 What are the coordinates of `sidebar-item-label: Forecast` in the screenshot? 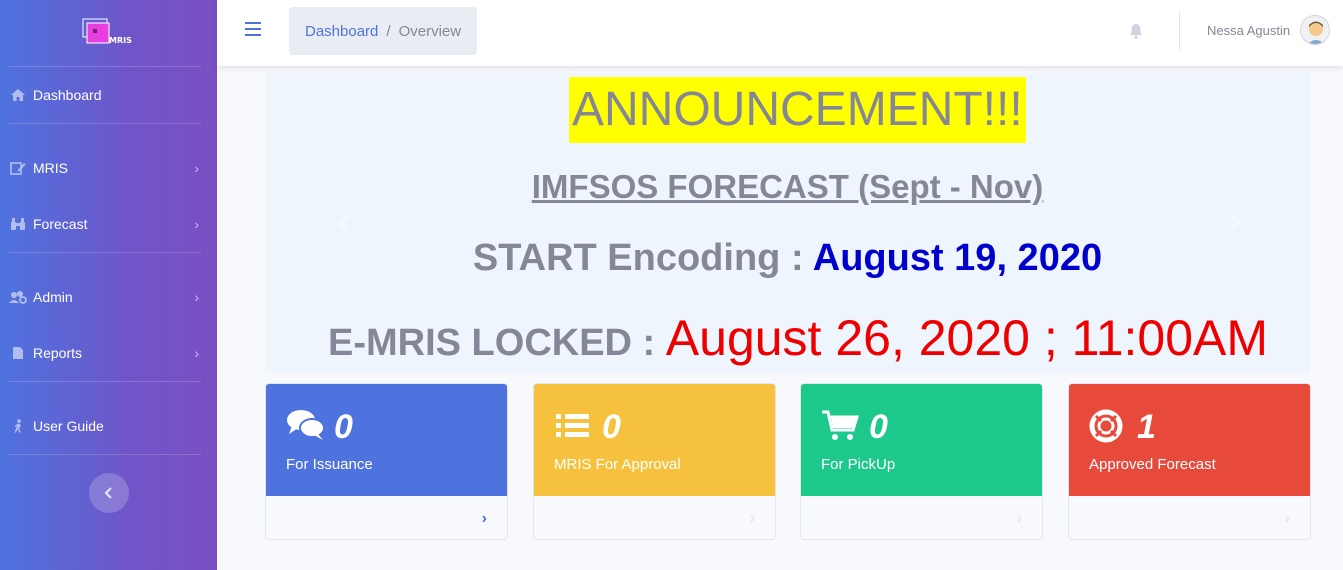 It's located at (60, 224).